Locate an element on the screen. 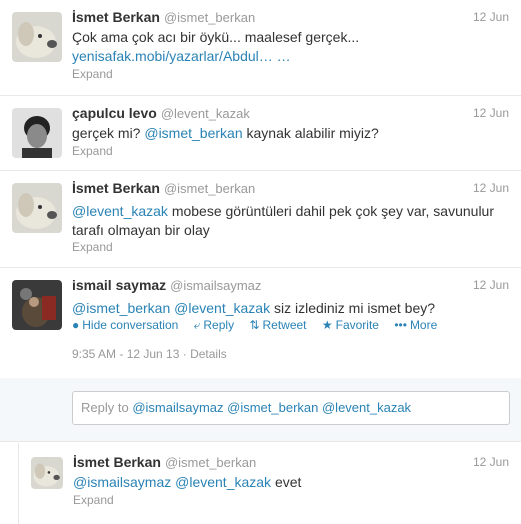 The width and height of the screenshot is (521, 524). hide-conversation-button: ● Hide conversation is located at coordinates (125, 325).